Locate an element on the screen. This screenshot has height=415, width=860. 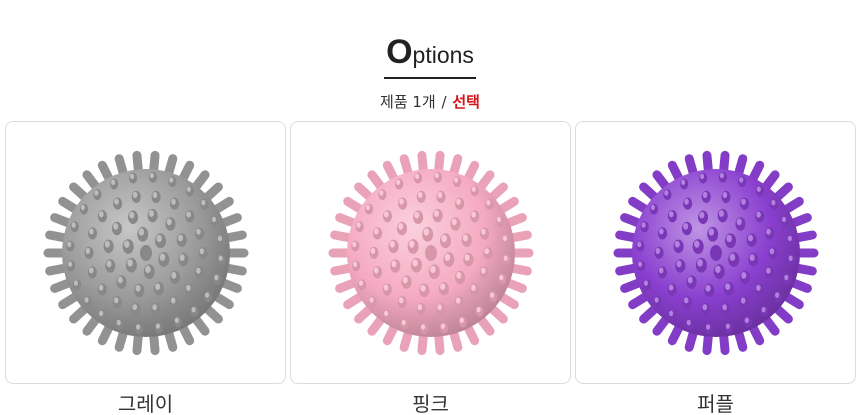
options-subtitle: 제품 1개 / 선택 is located at coordinates (430, 101).